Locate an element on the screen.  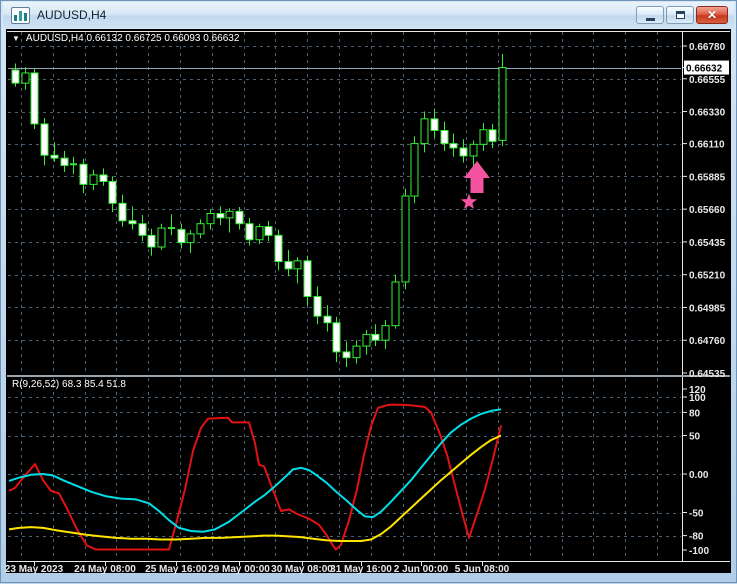
restore-icon is located at coordinates (680, 15).